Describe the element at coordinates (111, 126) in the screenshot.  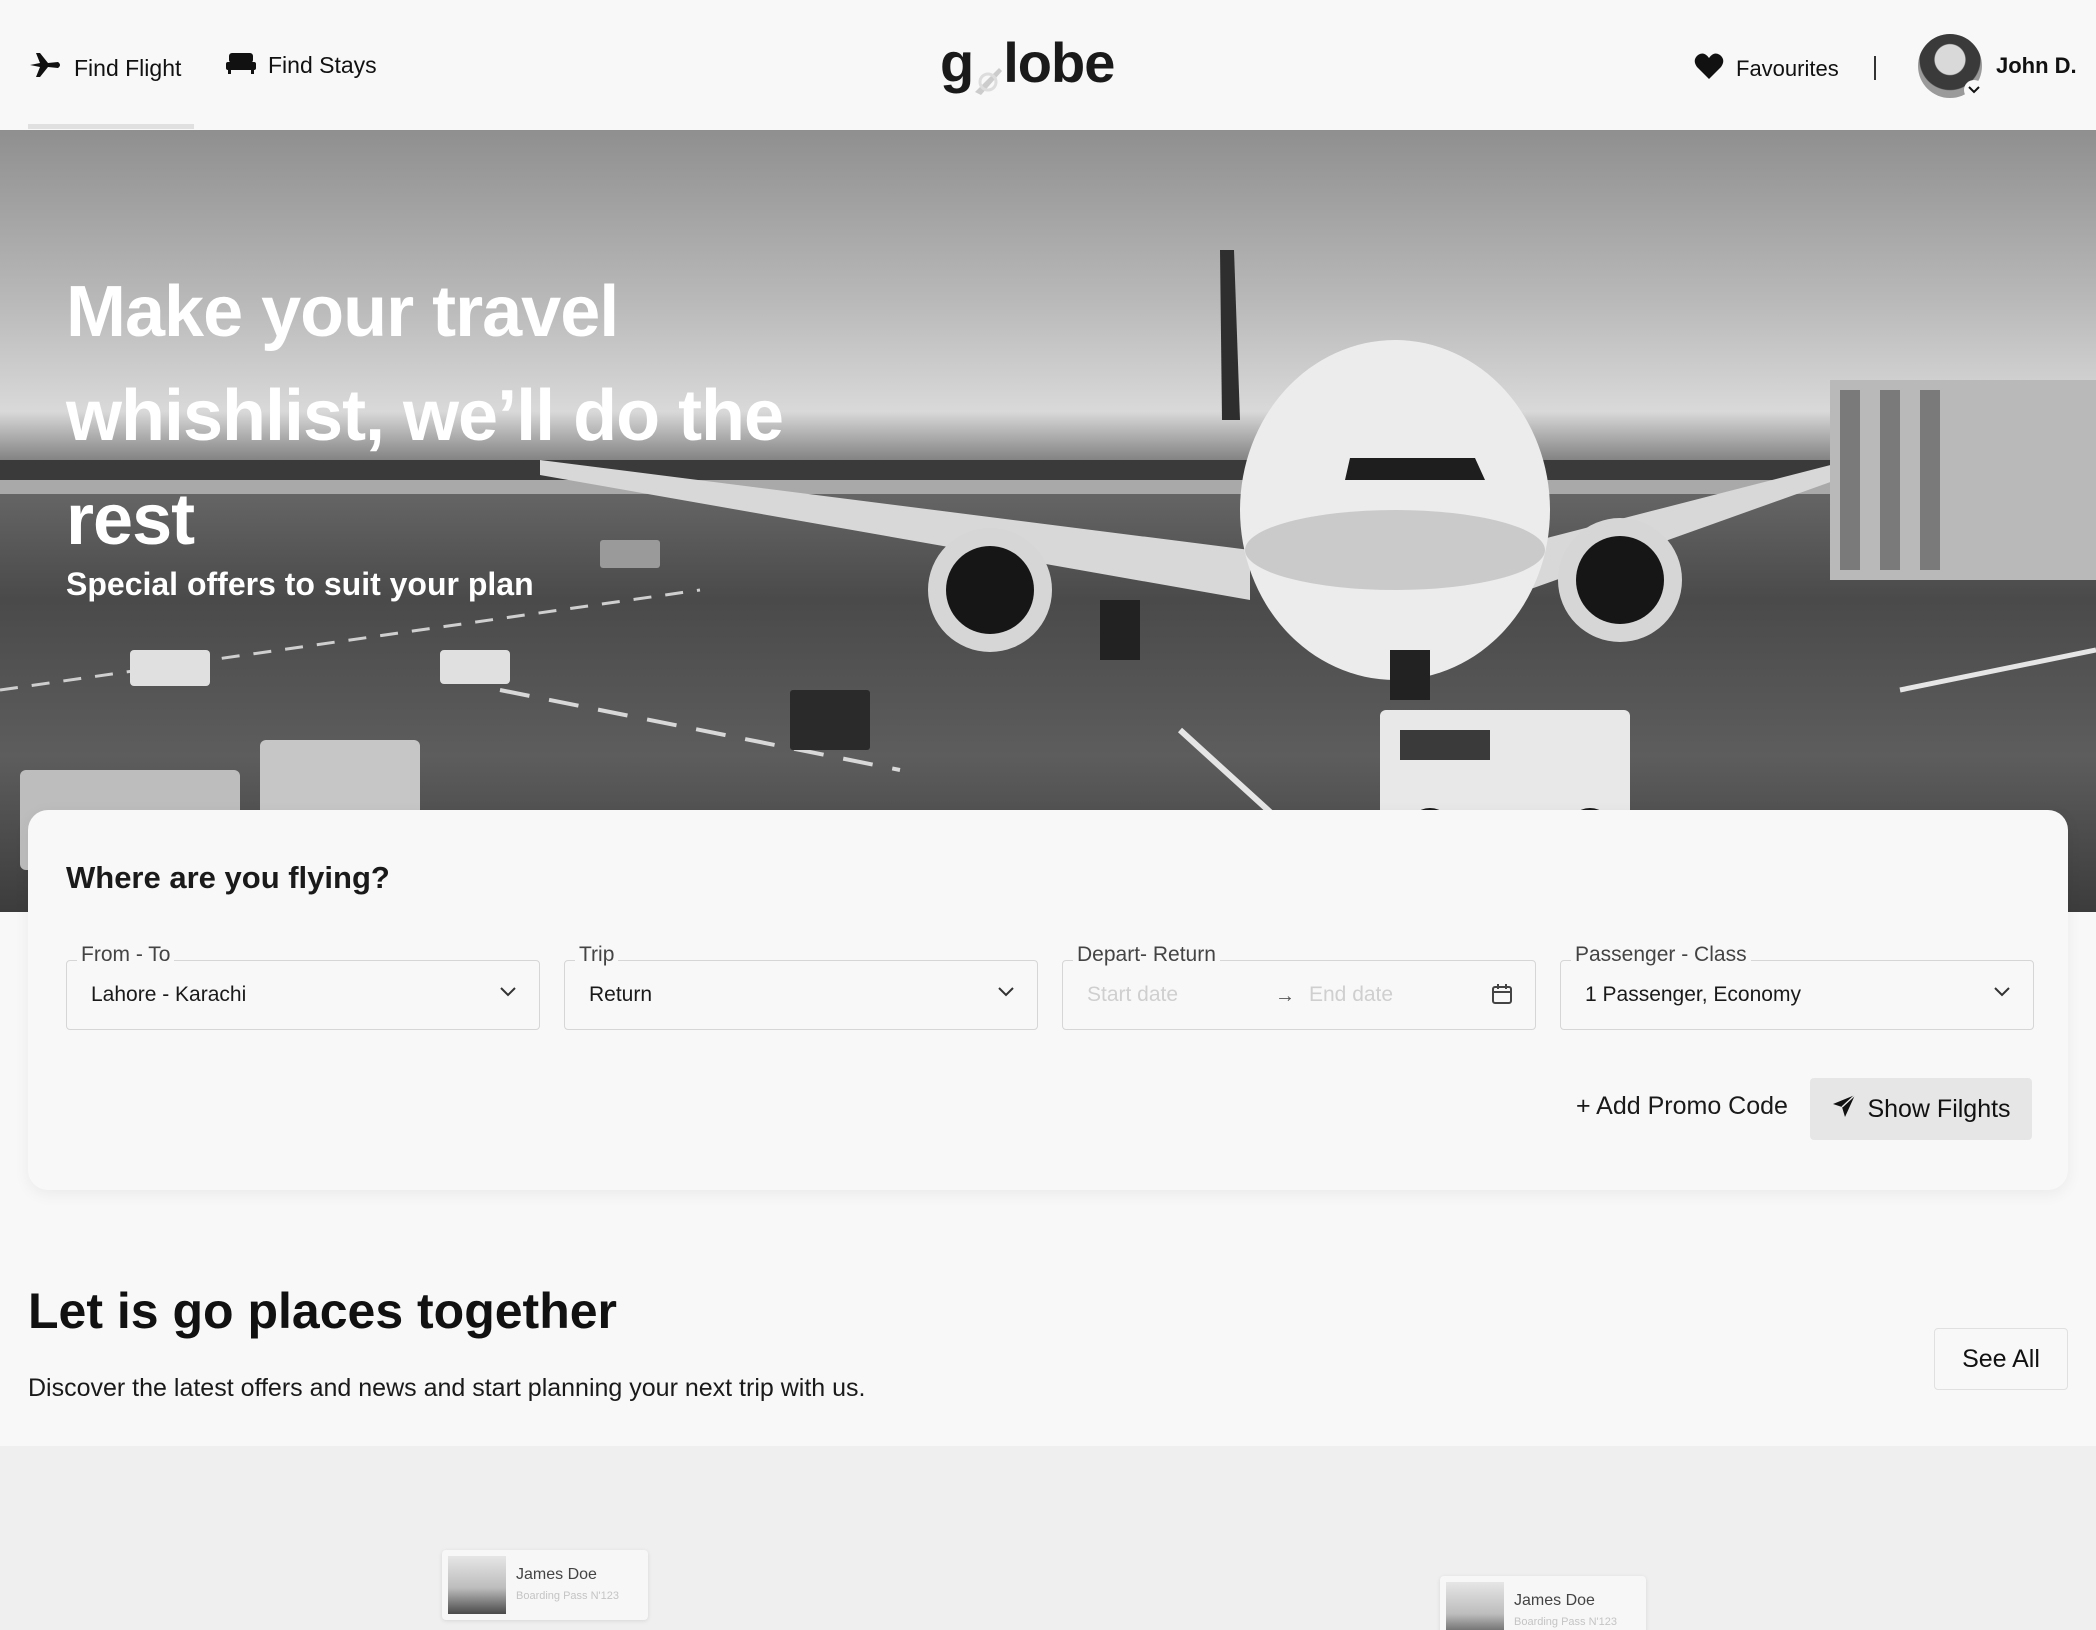
I see `active-nav-indicator` at that location.